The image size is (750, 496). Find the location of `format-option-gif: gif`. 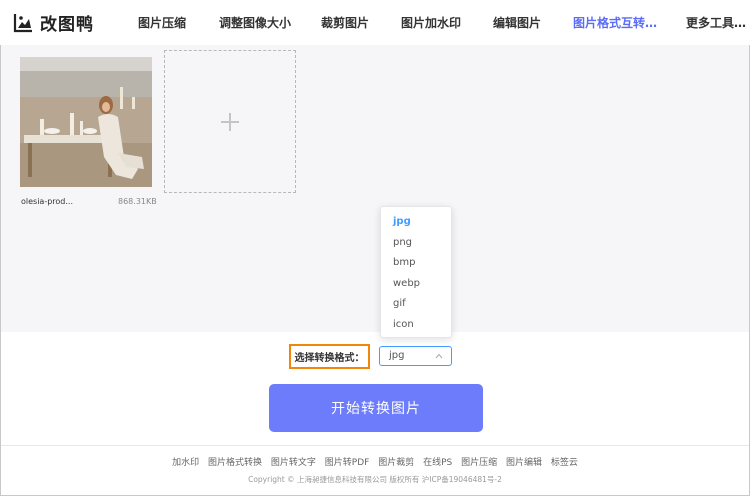

format-option-gif: gif is located at coordinates (416, 304).